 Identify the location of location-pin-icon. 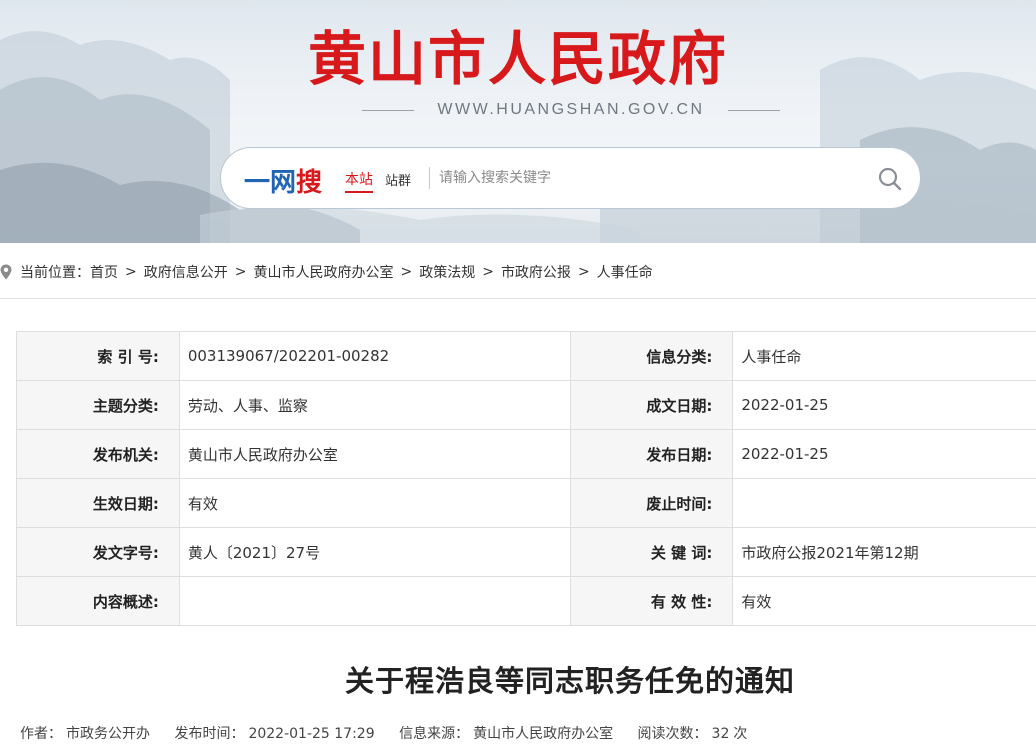
(6, 272).